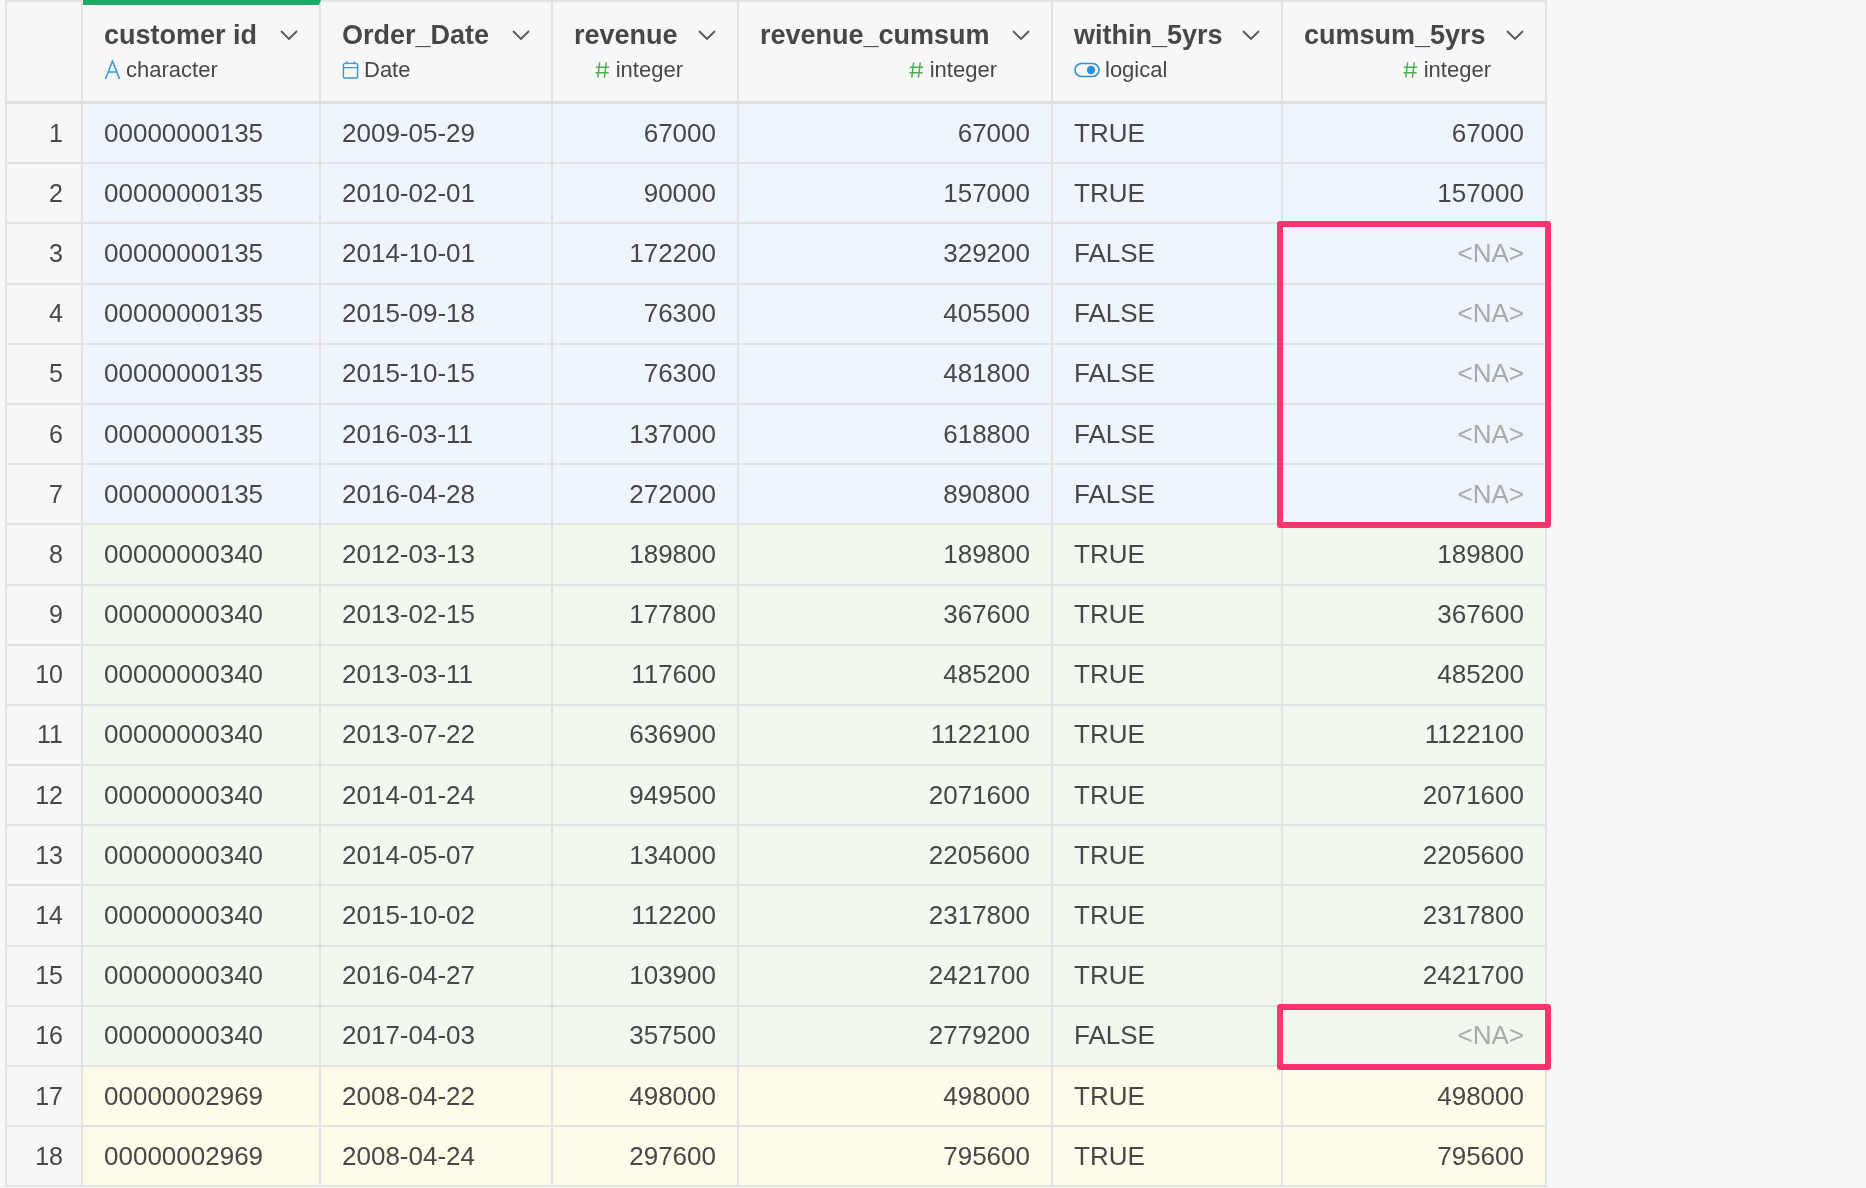  Describe the element at coordinates (44, 976) in the screenshot. I see `row-number: 15` at that location.